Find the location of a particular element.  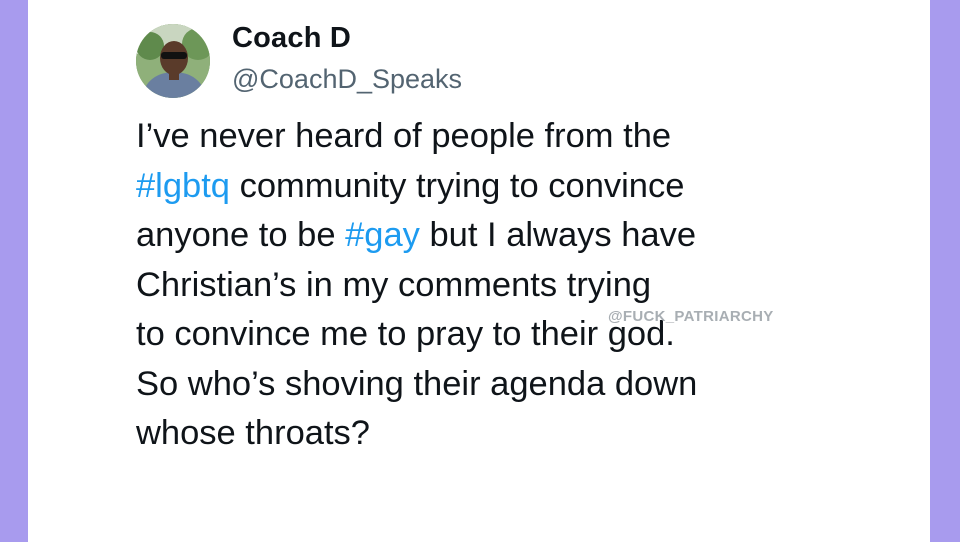

tweet-text-segment: So who’s shoving their agenda down is located at coordinates (417, 383).